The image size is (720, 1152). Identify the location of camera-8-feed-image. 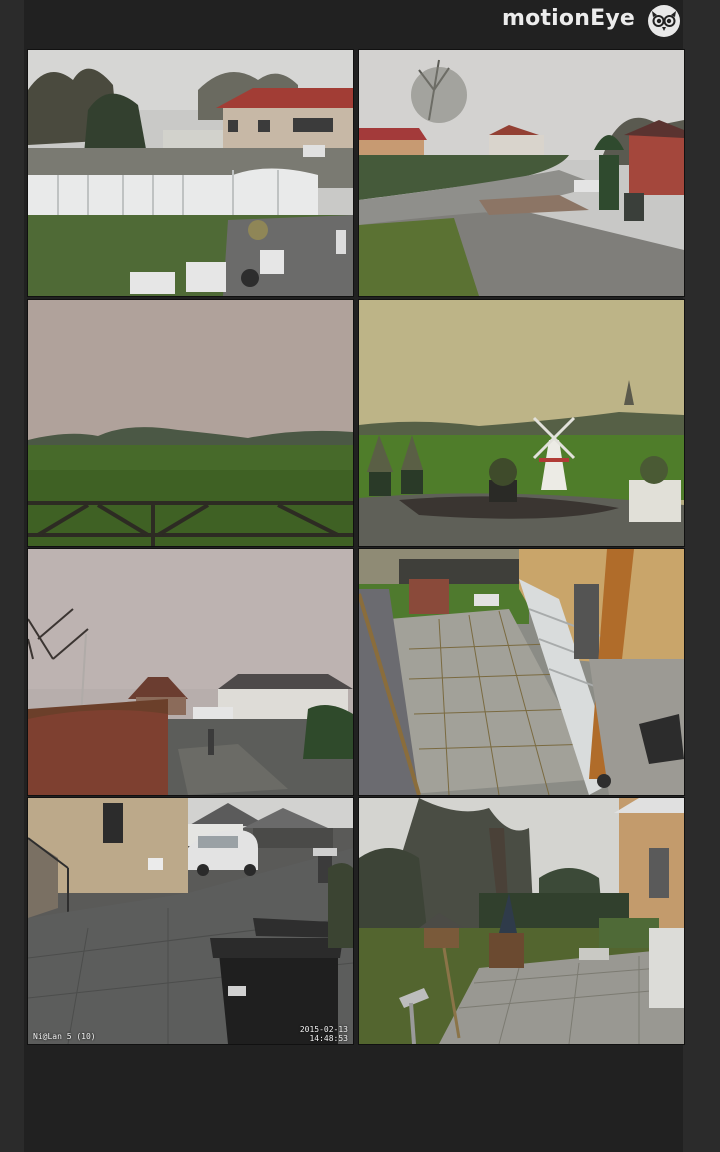
(521, 921).